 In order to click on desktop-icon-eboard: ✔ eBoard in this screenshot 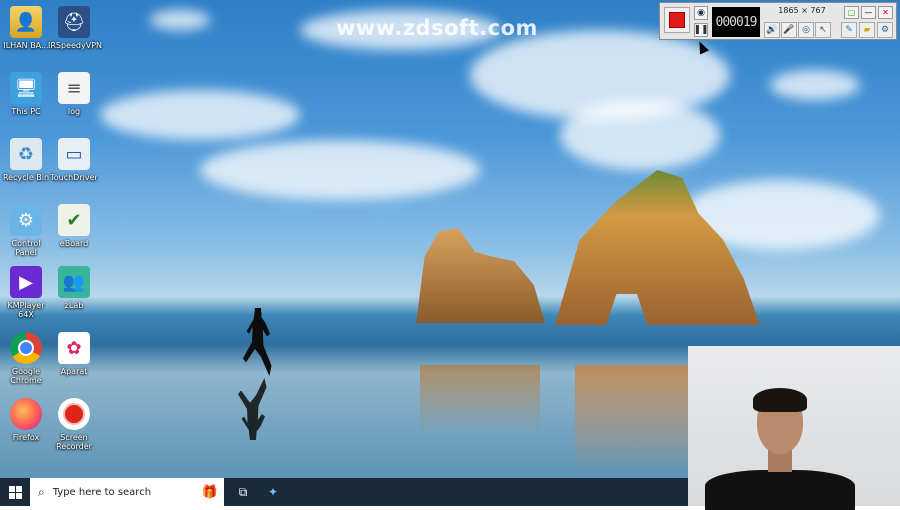, I will do `click(74, 226)`.